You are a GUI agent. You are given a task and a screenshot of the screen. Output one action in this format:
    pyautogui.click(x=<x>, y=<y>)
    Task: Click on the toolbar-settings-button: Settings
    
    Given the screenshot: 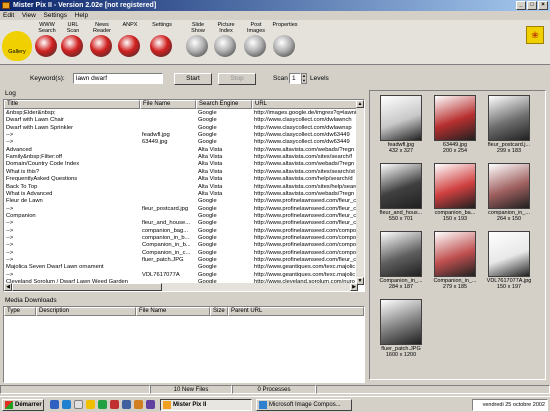 What is the action you would take?
    pyautogui.click(x=162, y=43)
    